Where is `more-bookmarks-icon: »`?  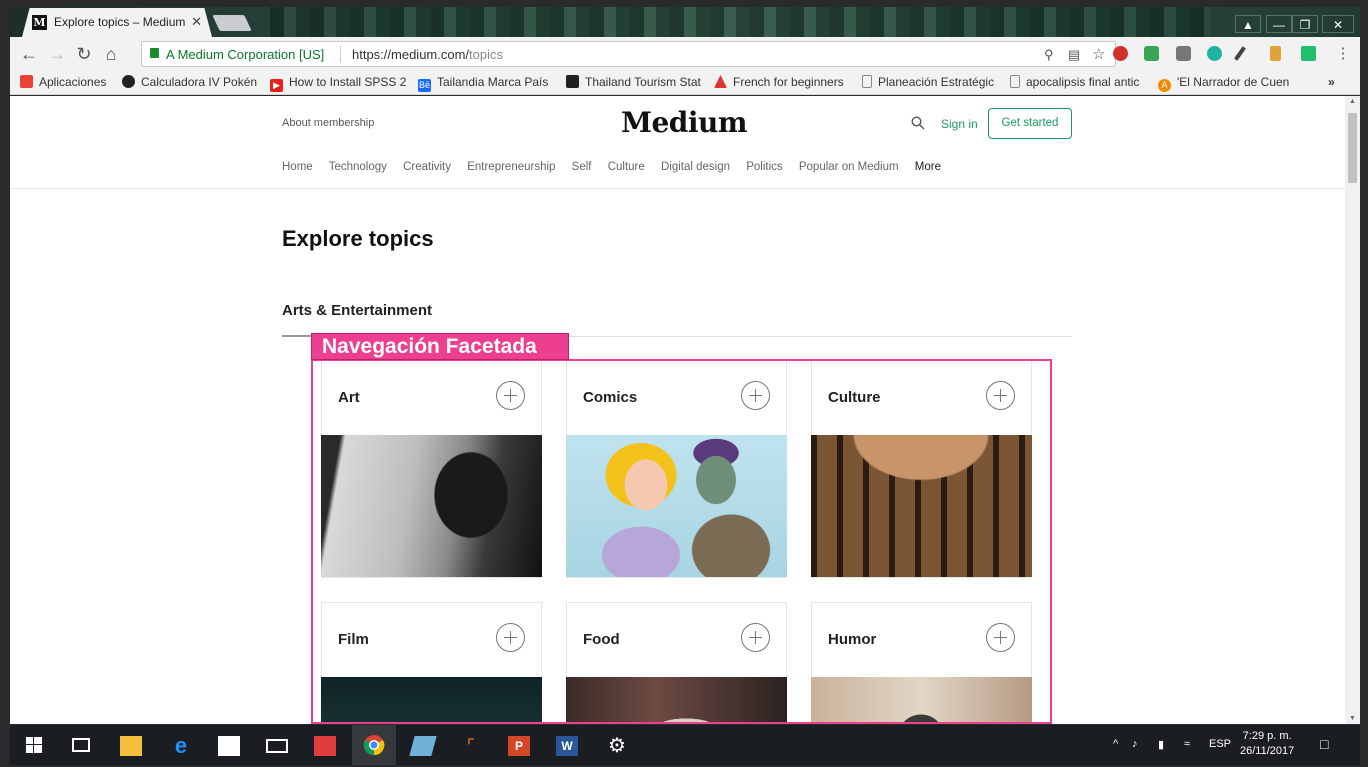 more-bookmarks-icon: » is located at coordinates (1331, 82).